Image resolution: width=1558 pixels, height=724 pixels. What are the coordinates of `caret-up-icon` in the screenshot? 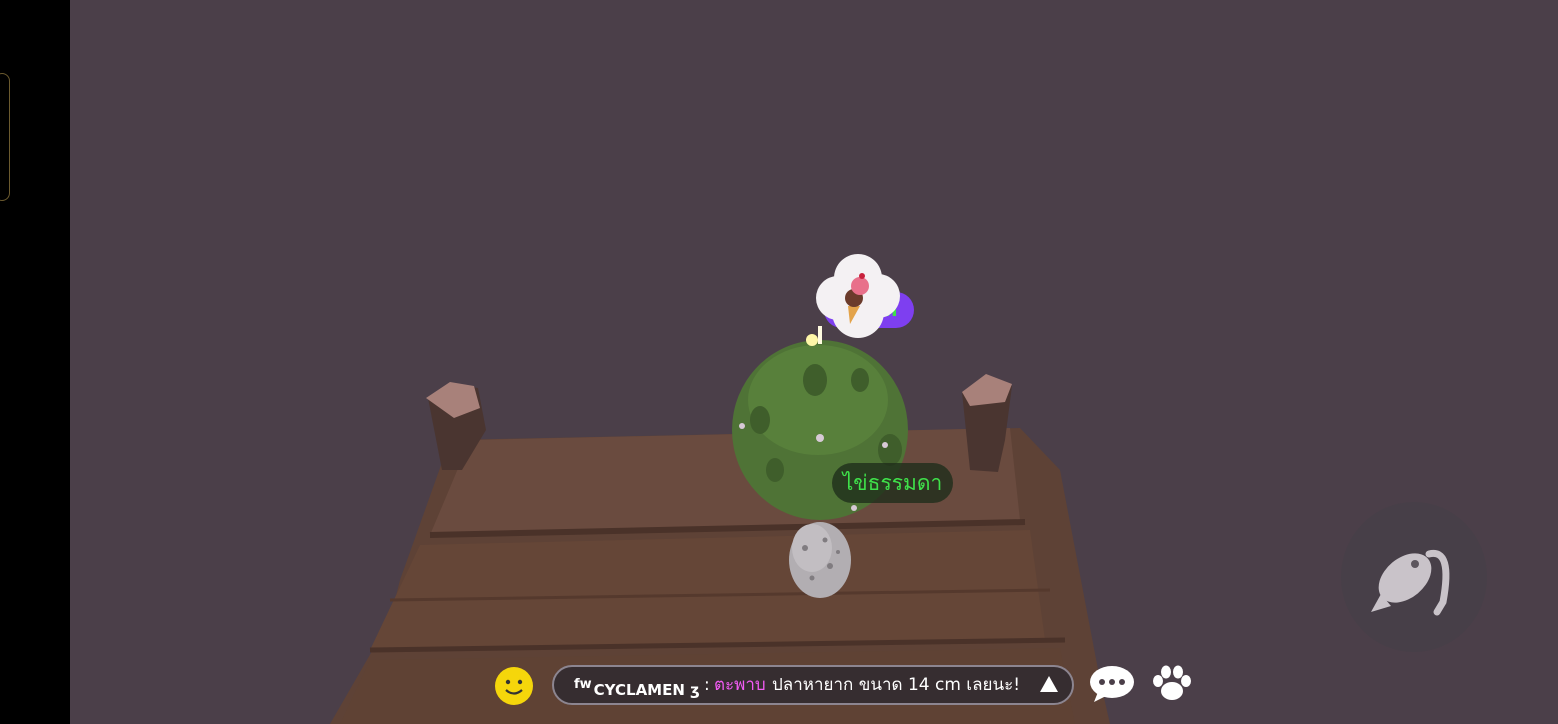 It's located at (1049, 684).